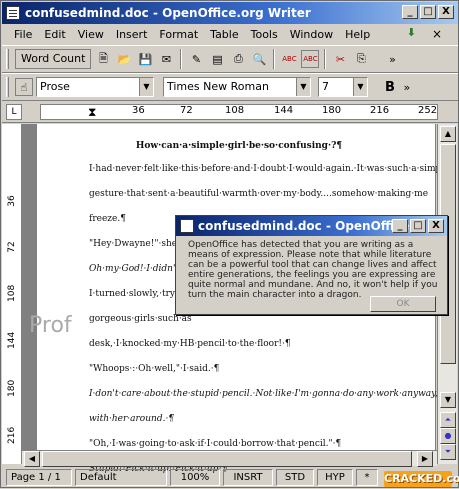 Image resolution: width=459 pixels, height=489 pixels. What do you see at coordinates (380, 110) in the screenshot?
I see `ruler-tick: 216` at bounding box center [380, 110].